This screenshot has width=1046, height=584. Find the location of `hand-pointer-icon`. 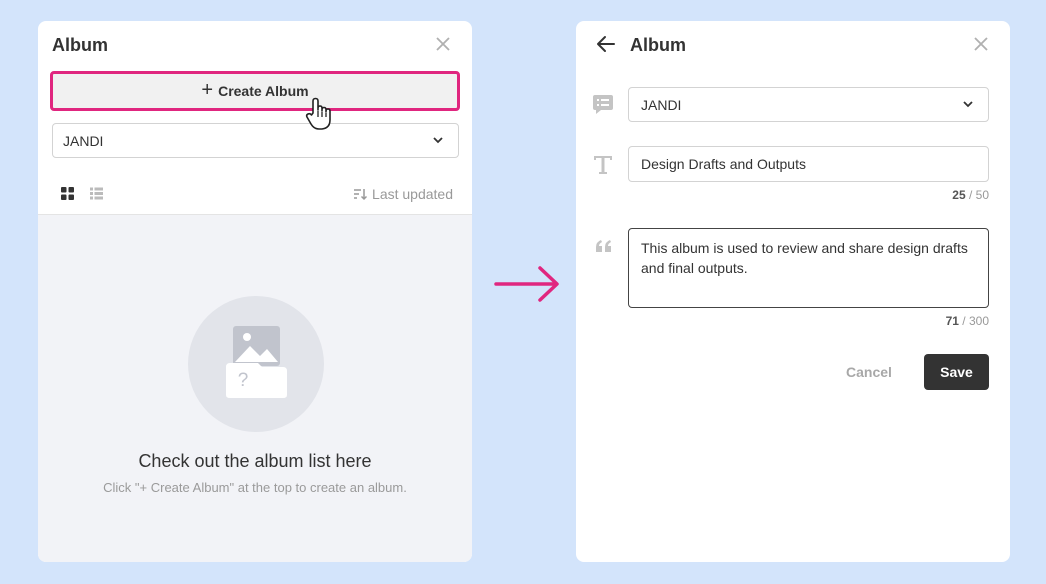

hand-pointer-icon is located at coordinates (318, 113).